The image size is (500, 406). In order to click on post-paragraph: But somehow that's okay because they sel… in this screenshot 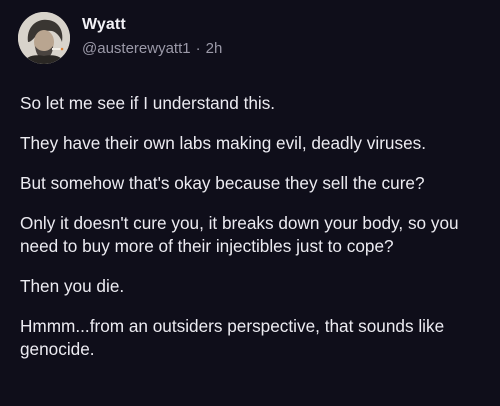, I will do `click(222, 183)`.